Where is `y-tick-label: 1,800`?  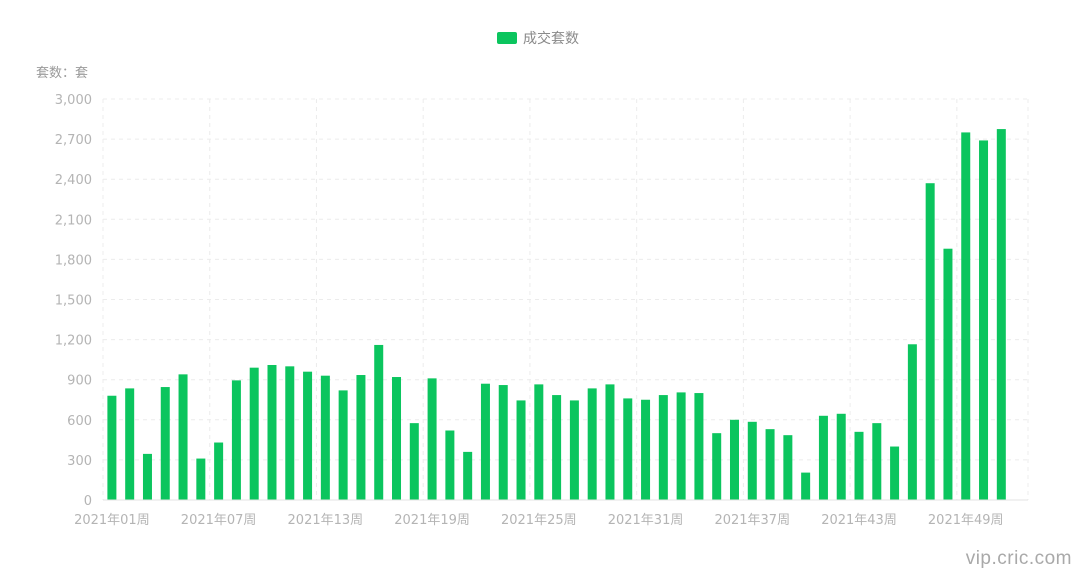 y-tick-label: 1,800 is located at coordinates (73, 260).